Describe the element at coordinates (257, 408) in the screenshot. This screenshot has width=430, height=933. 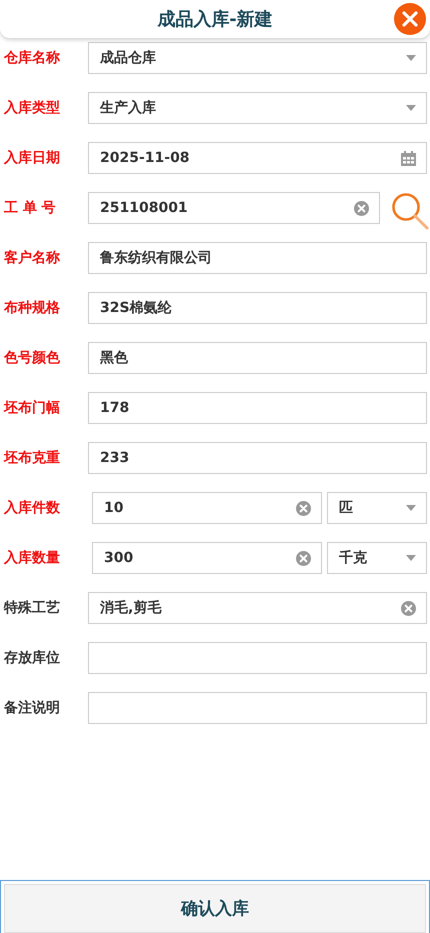
I see `input-field: 178` at that location.